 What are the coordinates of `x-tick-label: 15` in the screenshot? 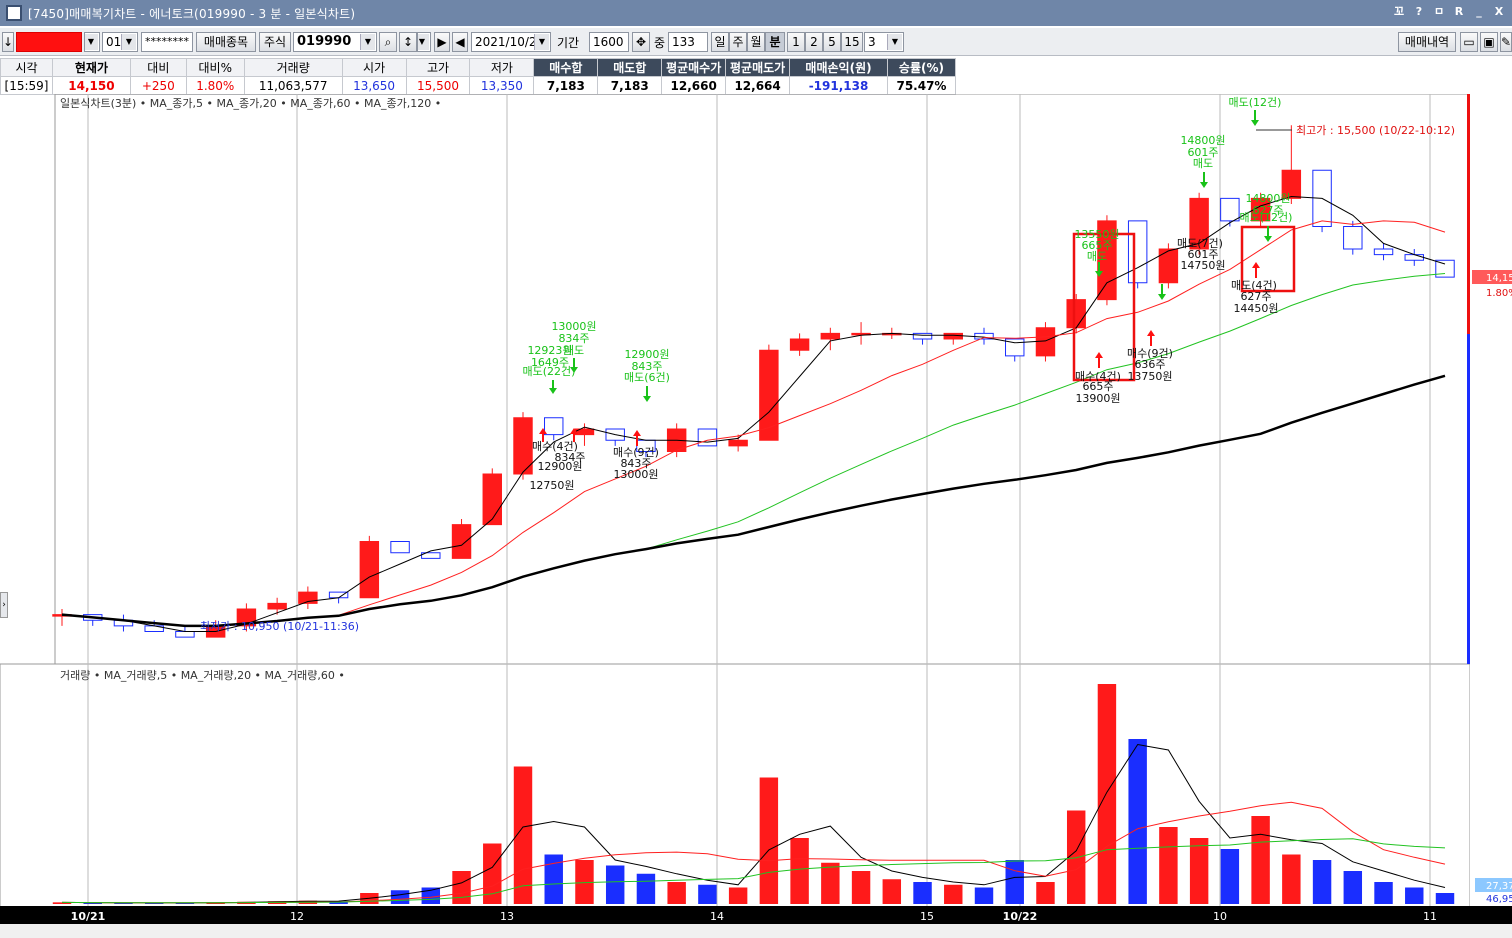 It's located at (927, 916).